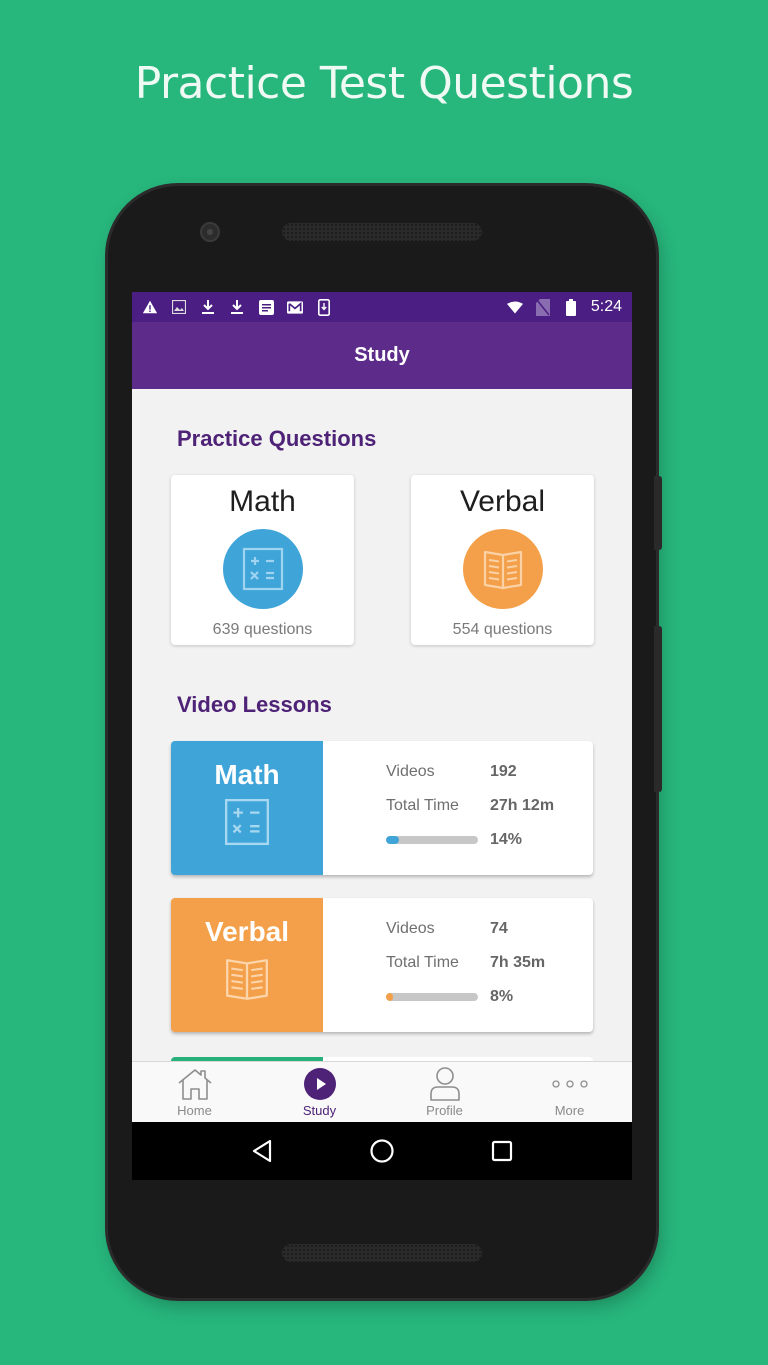 Image resolution: width=768 pixels, height=1365 pixels. I want to click on promo-title: Practice Test Questions, so click(384, 83).